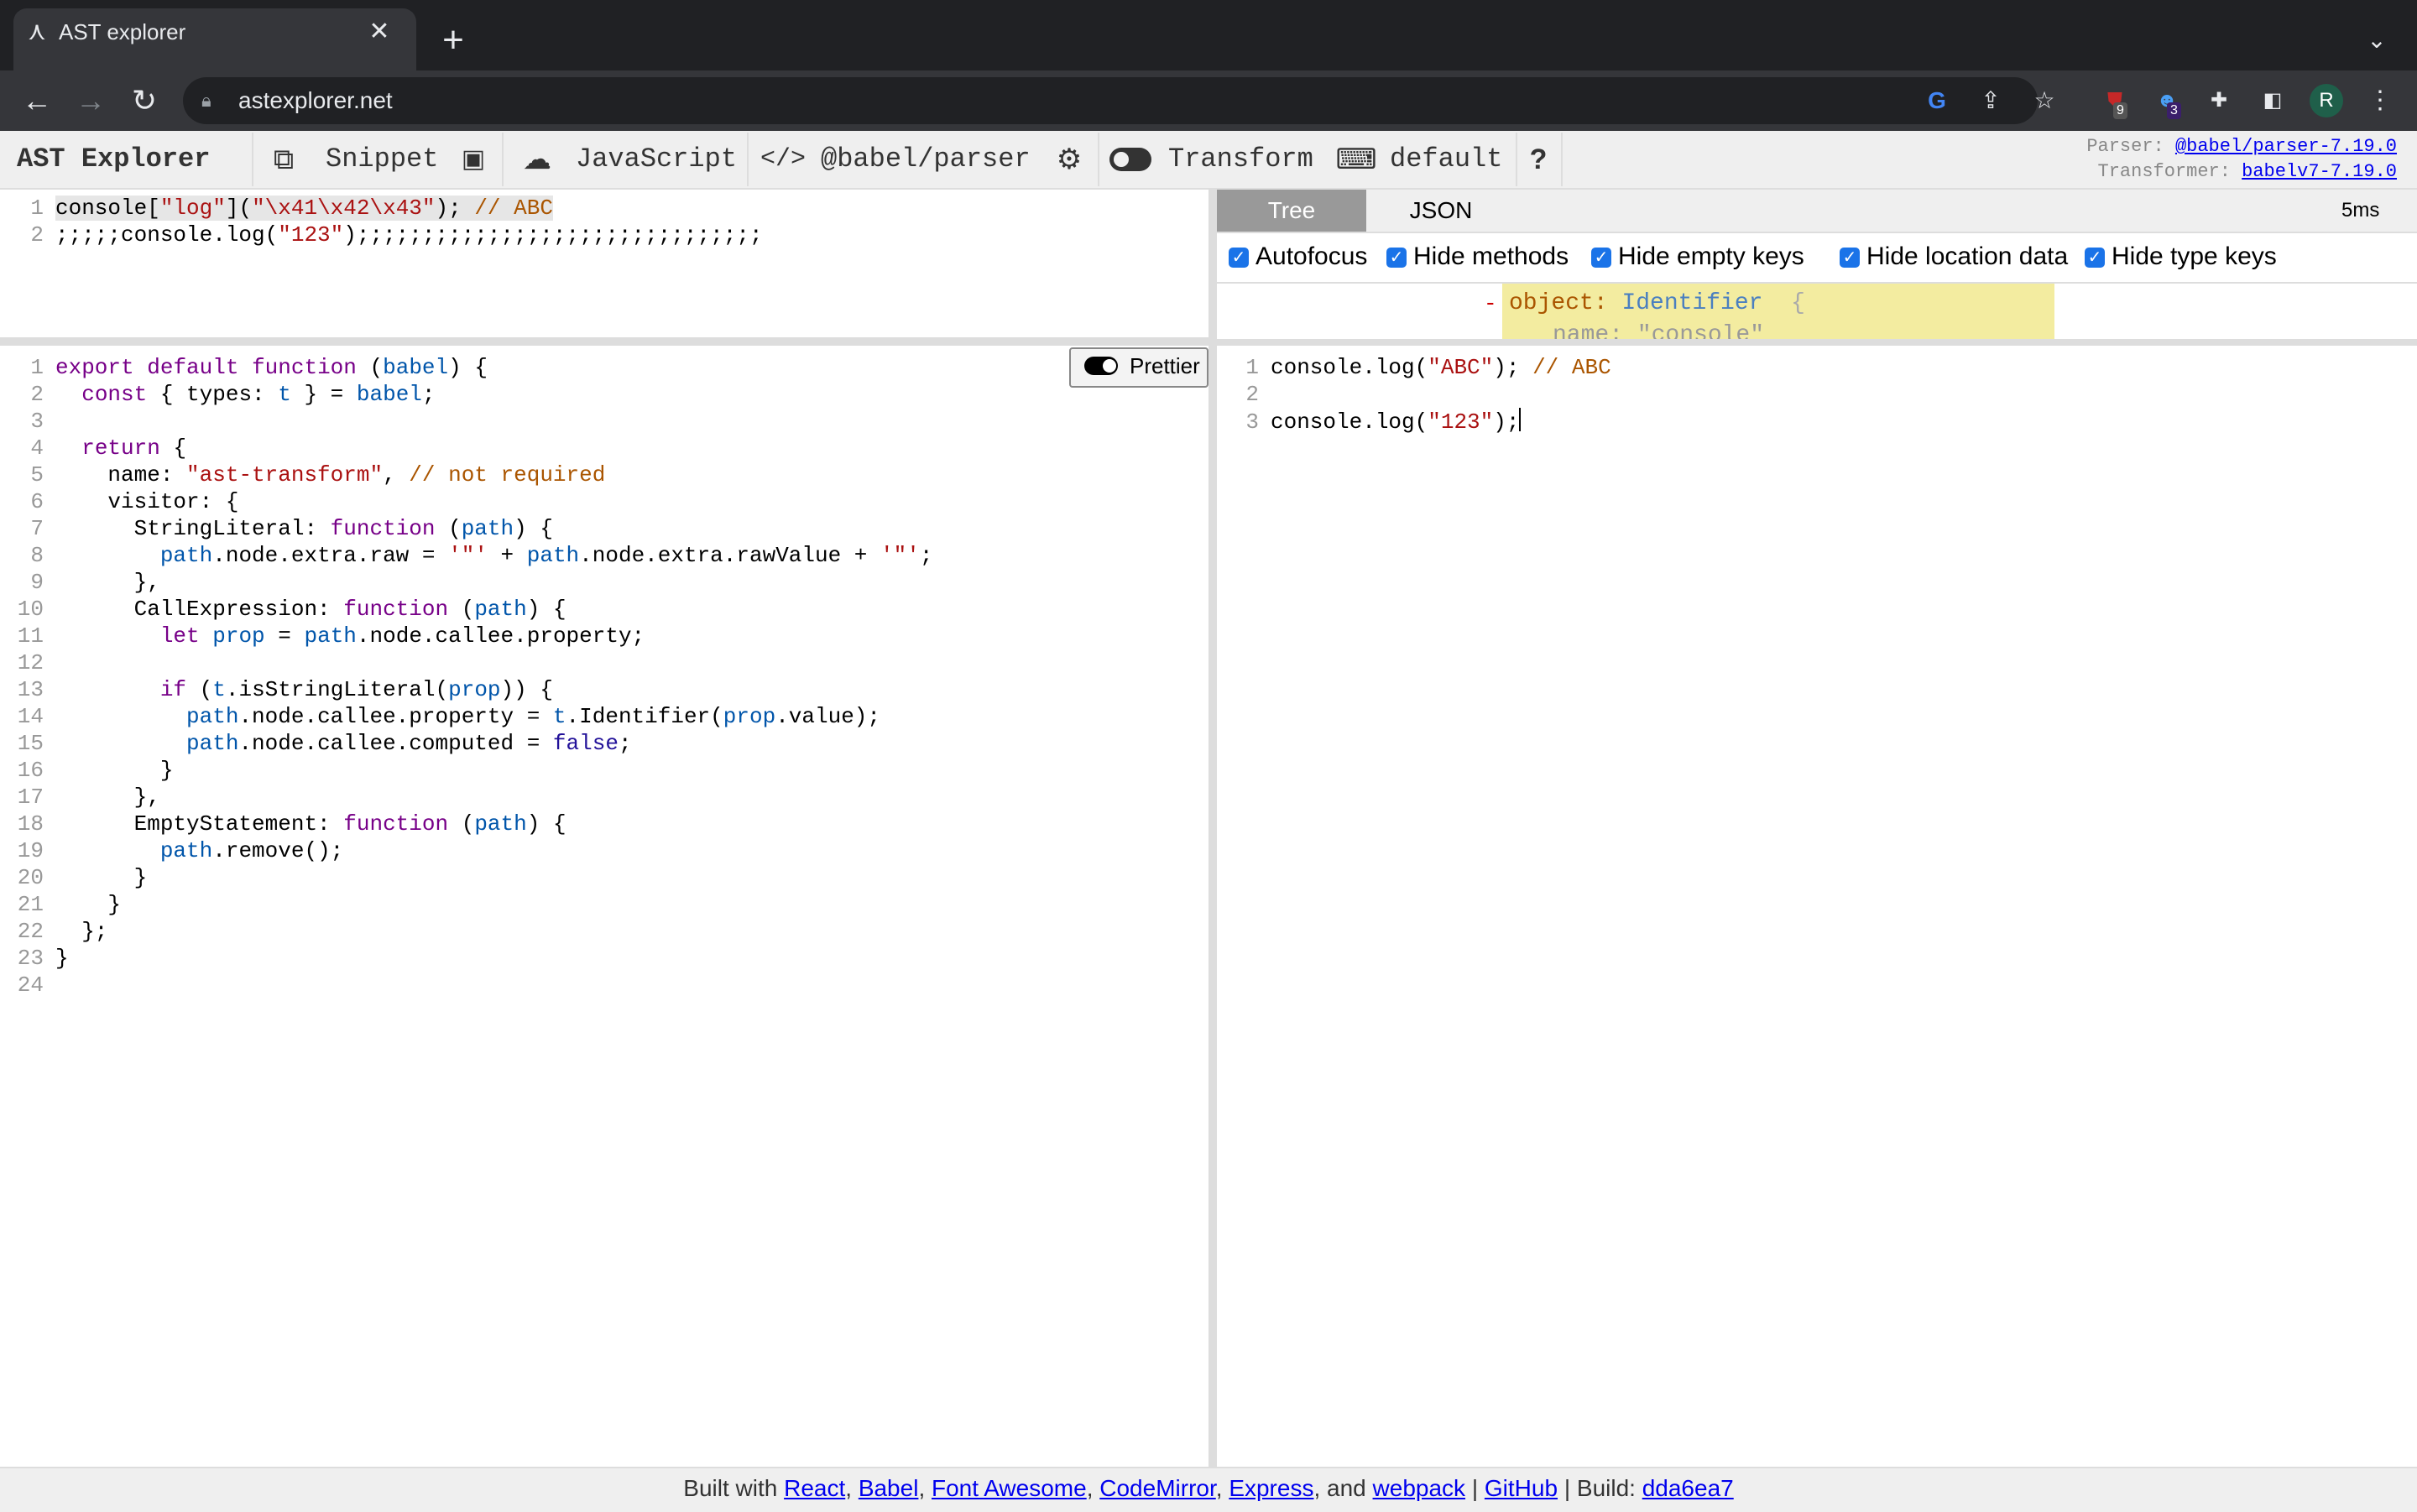 The image size is (2417, 1512). What do you see at coordinates (1243, 395) in the screenshot?
I see `code-line: 2` at bounding box center [1243, 395].